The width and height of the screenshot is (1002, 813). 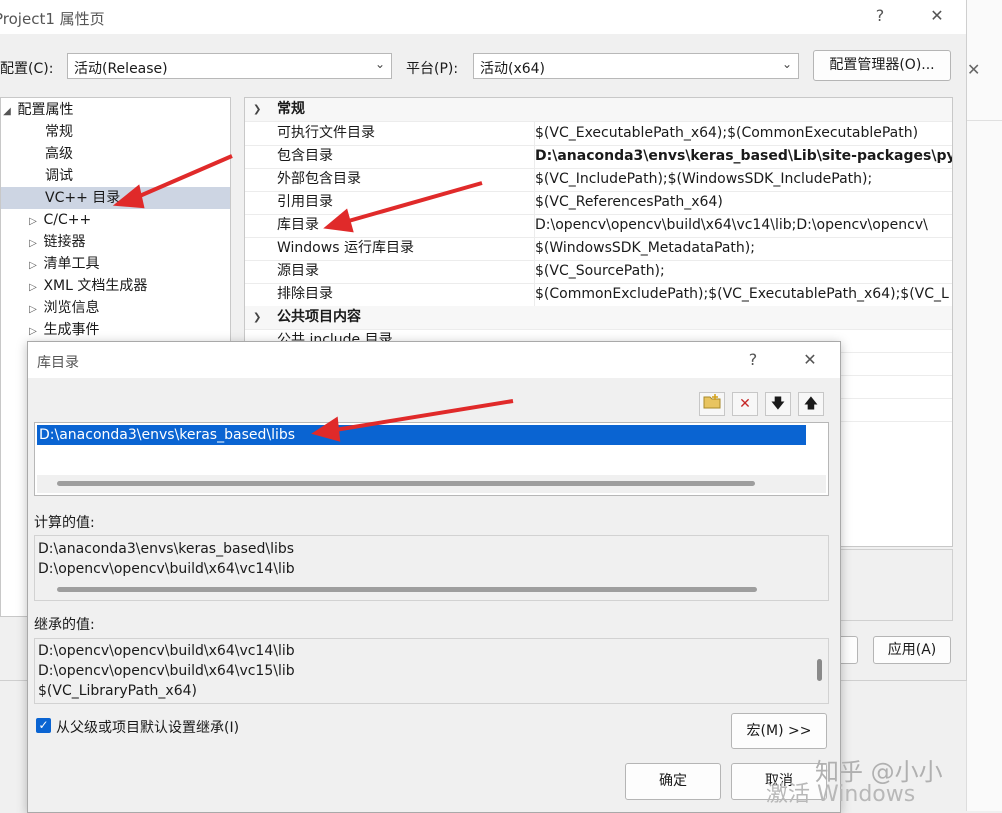 I want to click on annotation-arrows, so click(x=412, y=420).